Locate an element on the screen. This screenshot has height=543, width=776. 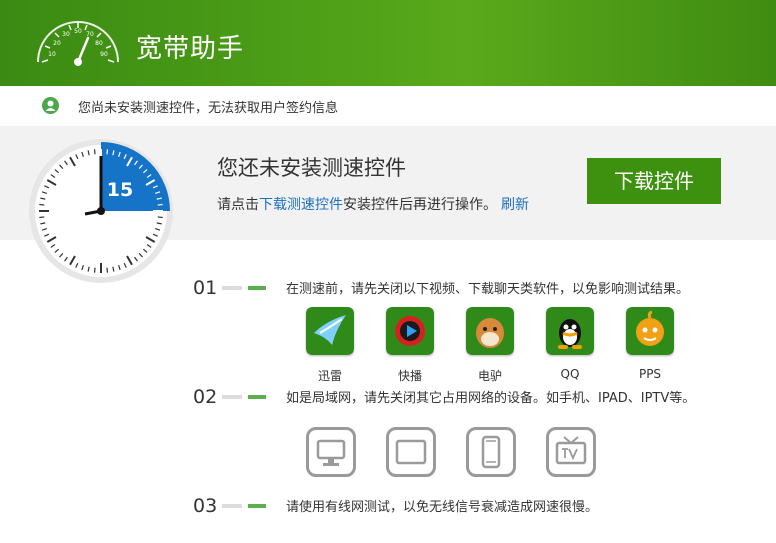
step-number: 01 is located at coordinates (205, 288).